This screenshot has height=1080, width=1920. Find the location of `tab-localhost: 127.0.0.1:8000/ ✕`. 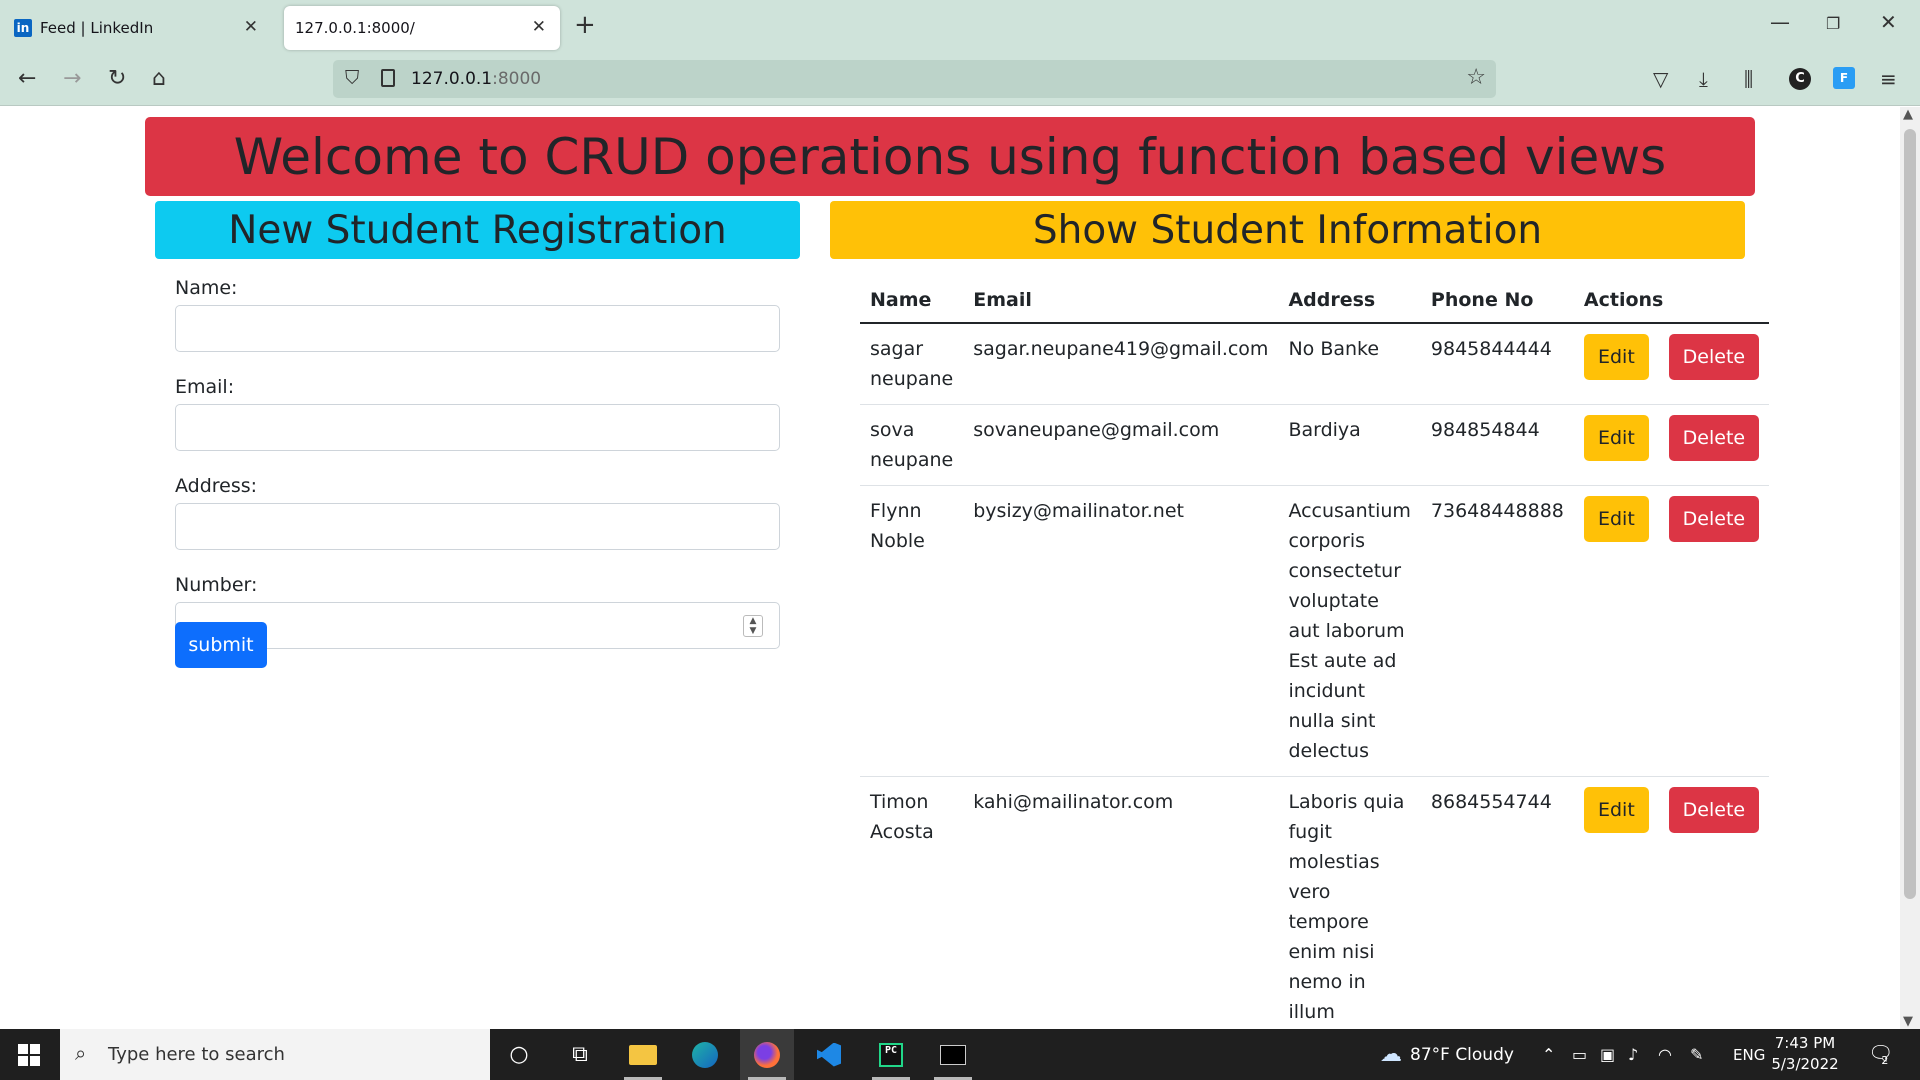

tab-localhost: 127.0.0.1:8000/ ✕ is located at coordinates (422, 28).